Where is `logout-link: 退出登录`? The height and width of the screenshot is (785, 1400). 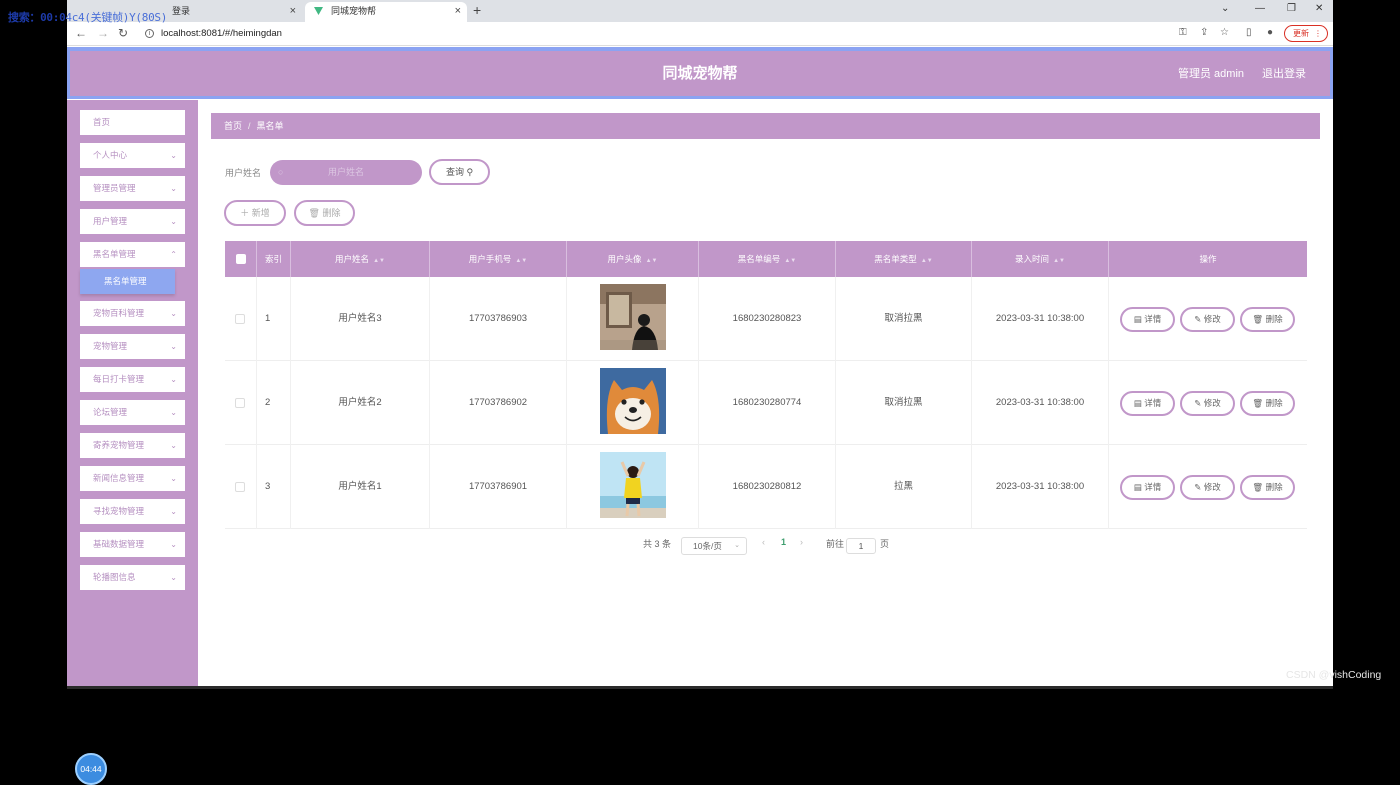
logout-link: 退出登录 is located at coordinates (1284, 74).